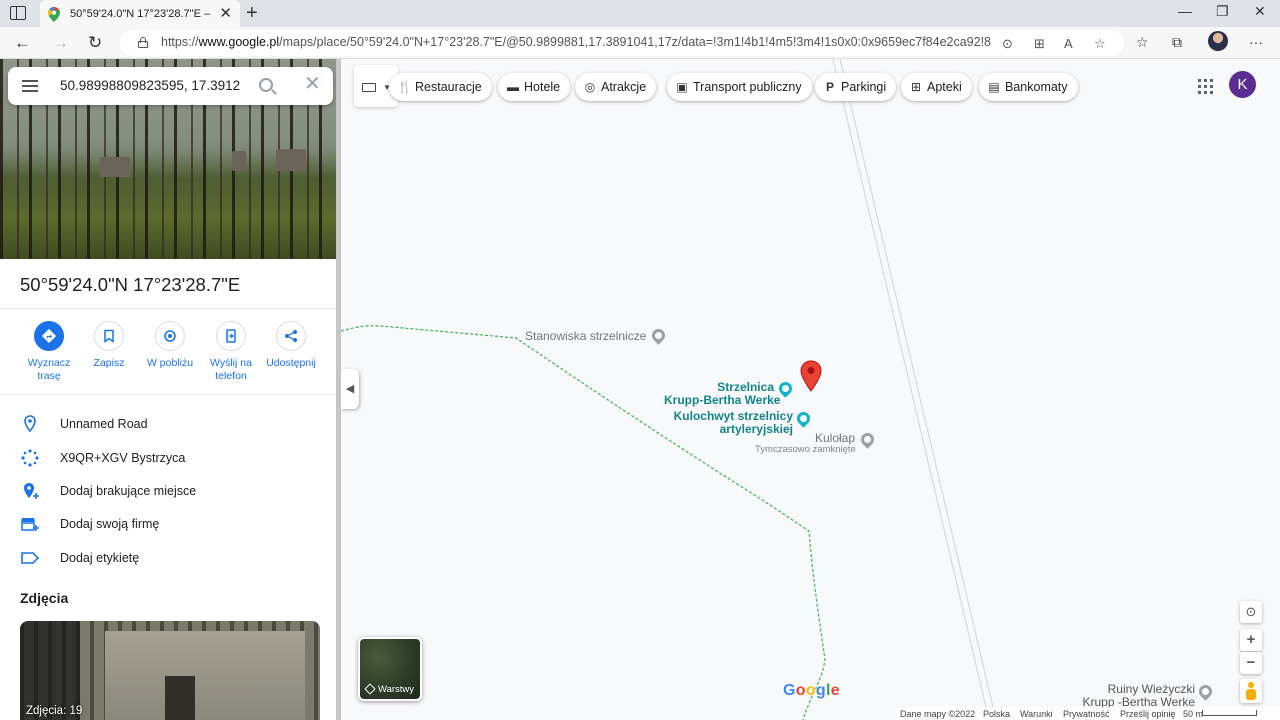  I want to click on location-pin-icon, so click(30, 424).